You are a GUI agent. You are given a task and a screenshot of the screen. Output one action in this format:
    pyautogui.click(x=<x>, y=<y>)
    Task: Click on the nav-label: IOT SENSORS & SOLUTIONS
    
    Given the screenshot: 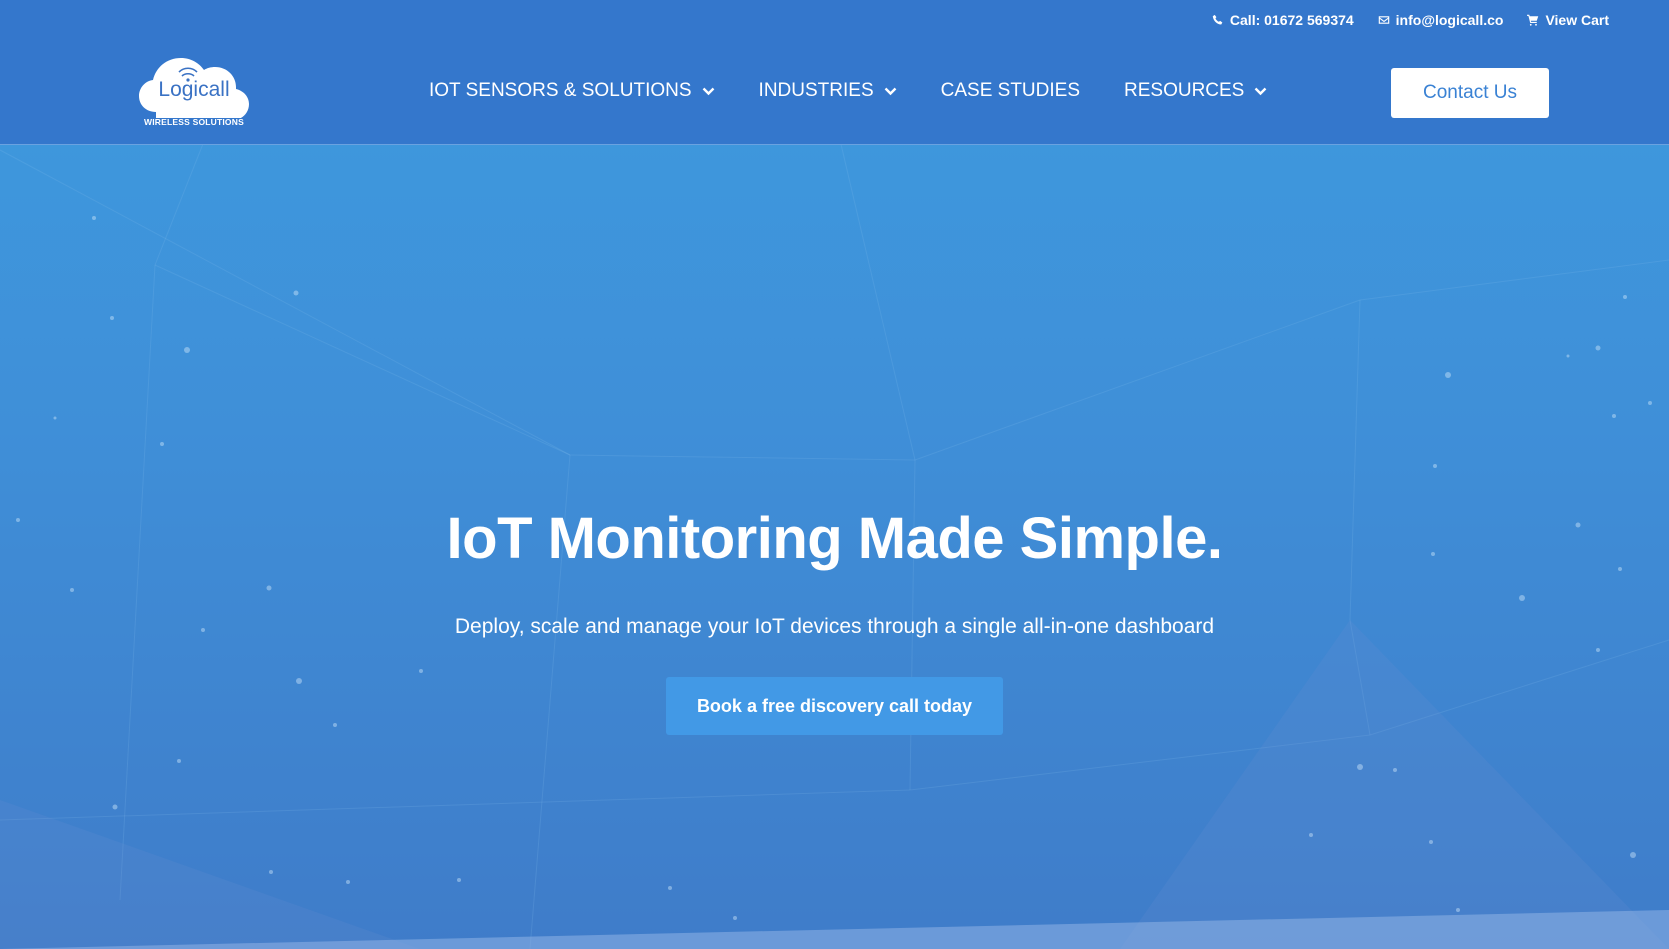 What is the action you would take?
    pyautogui.click(x=560, y=90)
    